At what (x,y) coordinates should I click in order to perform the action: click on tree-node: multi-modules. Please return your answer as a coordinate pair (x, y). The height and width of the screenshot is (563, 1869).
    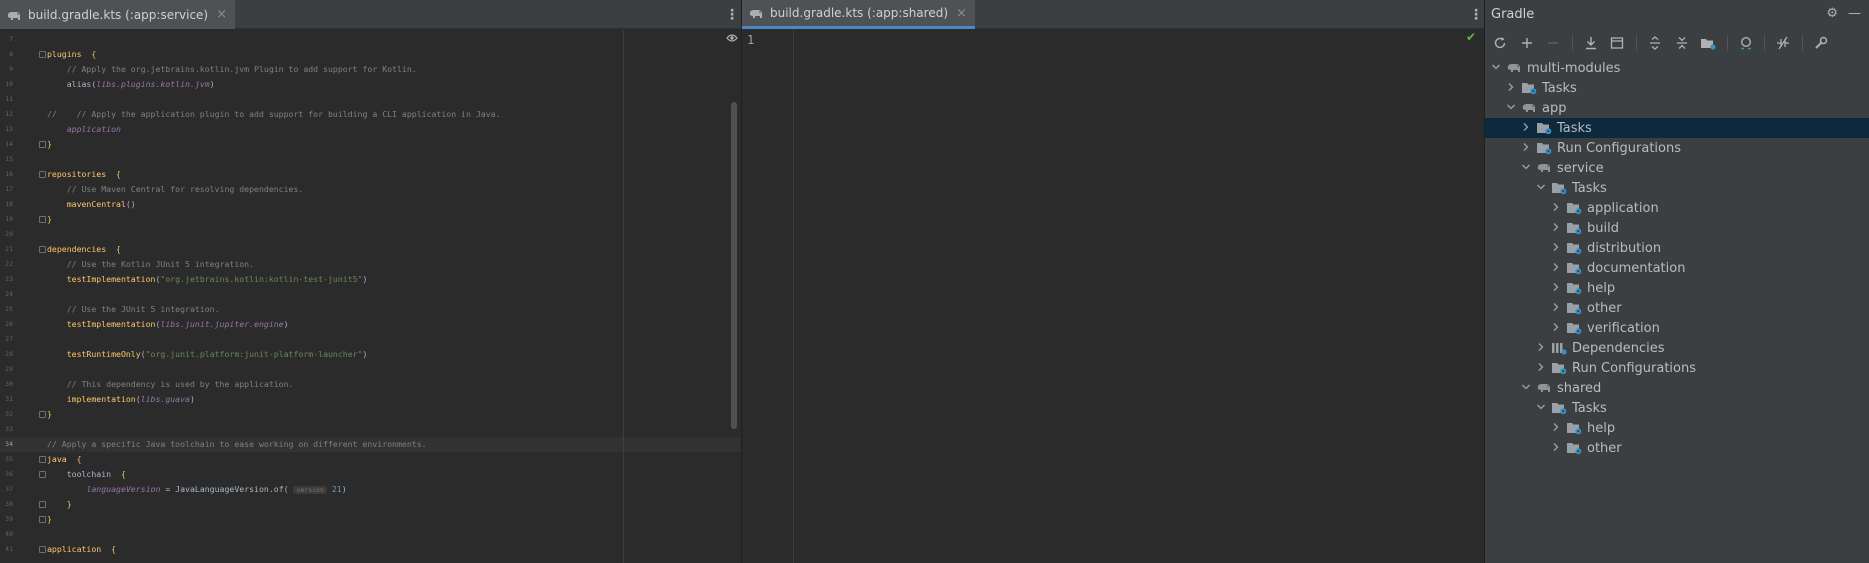
    Looking at the image, I should click on (1677, 68).